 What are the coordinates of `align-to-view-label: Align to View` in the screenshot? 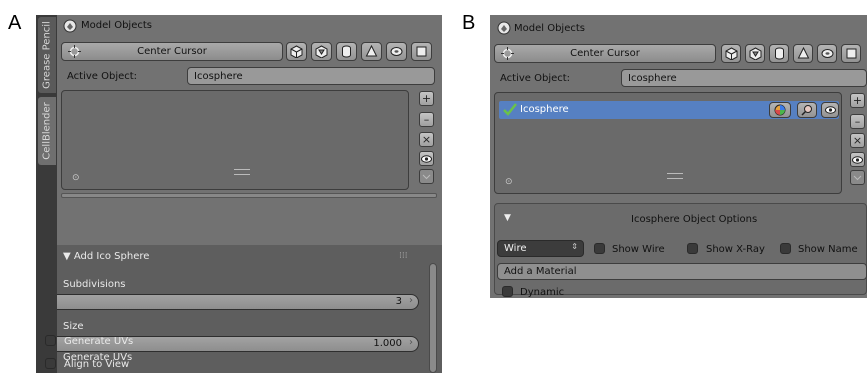 It's located at (97, 364).